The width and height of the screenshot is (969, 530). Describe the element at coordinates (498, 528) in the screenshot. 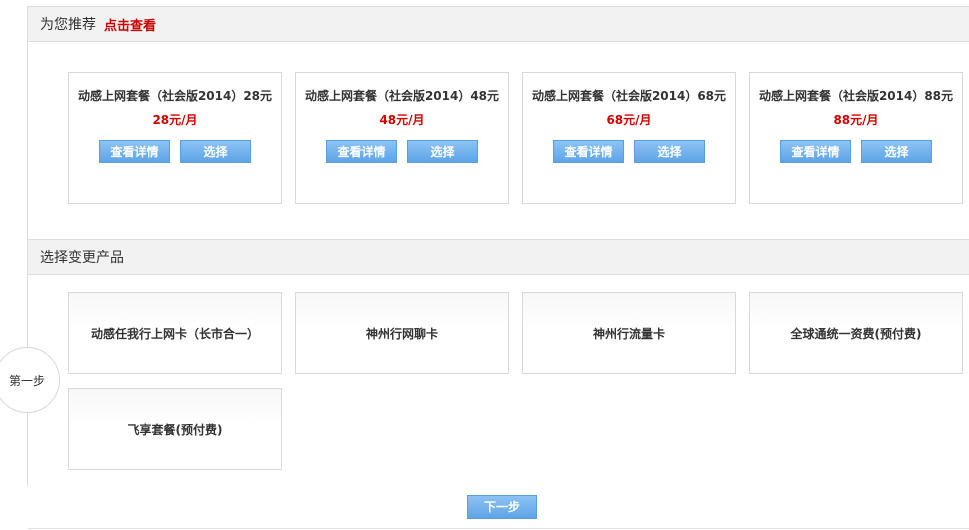

I see `divider` at that location.